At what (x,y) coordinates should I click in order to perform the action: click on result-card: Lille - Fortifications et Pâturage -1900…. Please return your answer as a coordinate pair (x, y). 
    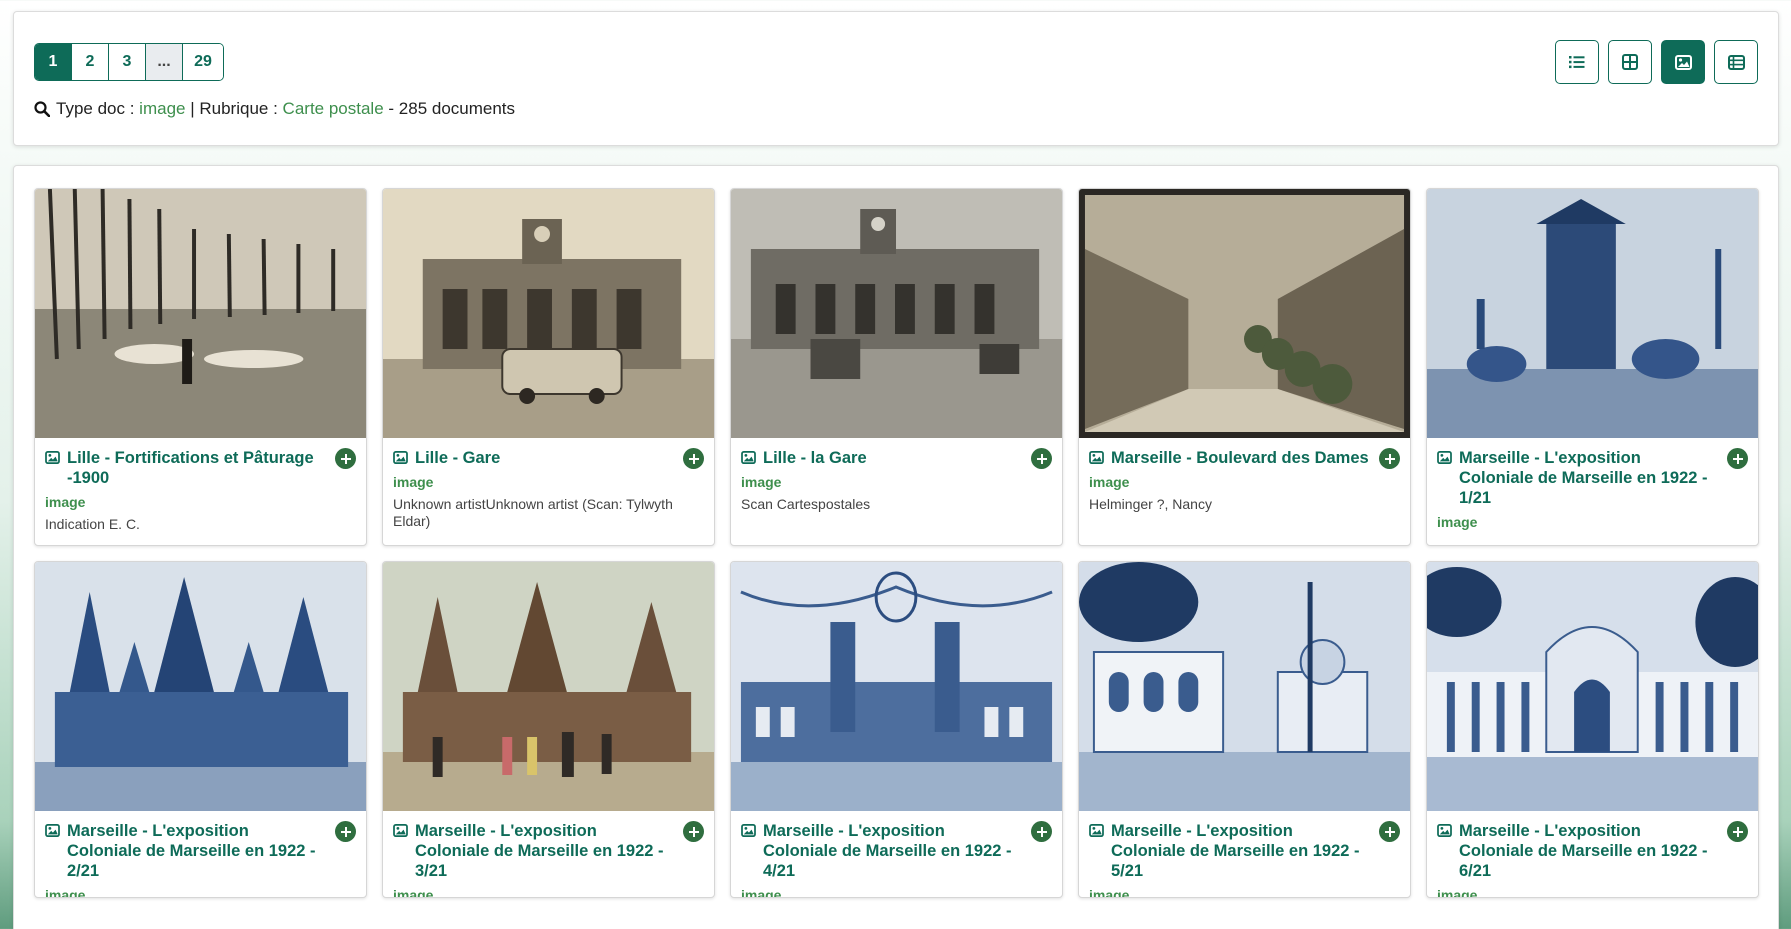
    Looking at the image, I should click on (200, 367).